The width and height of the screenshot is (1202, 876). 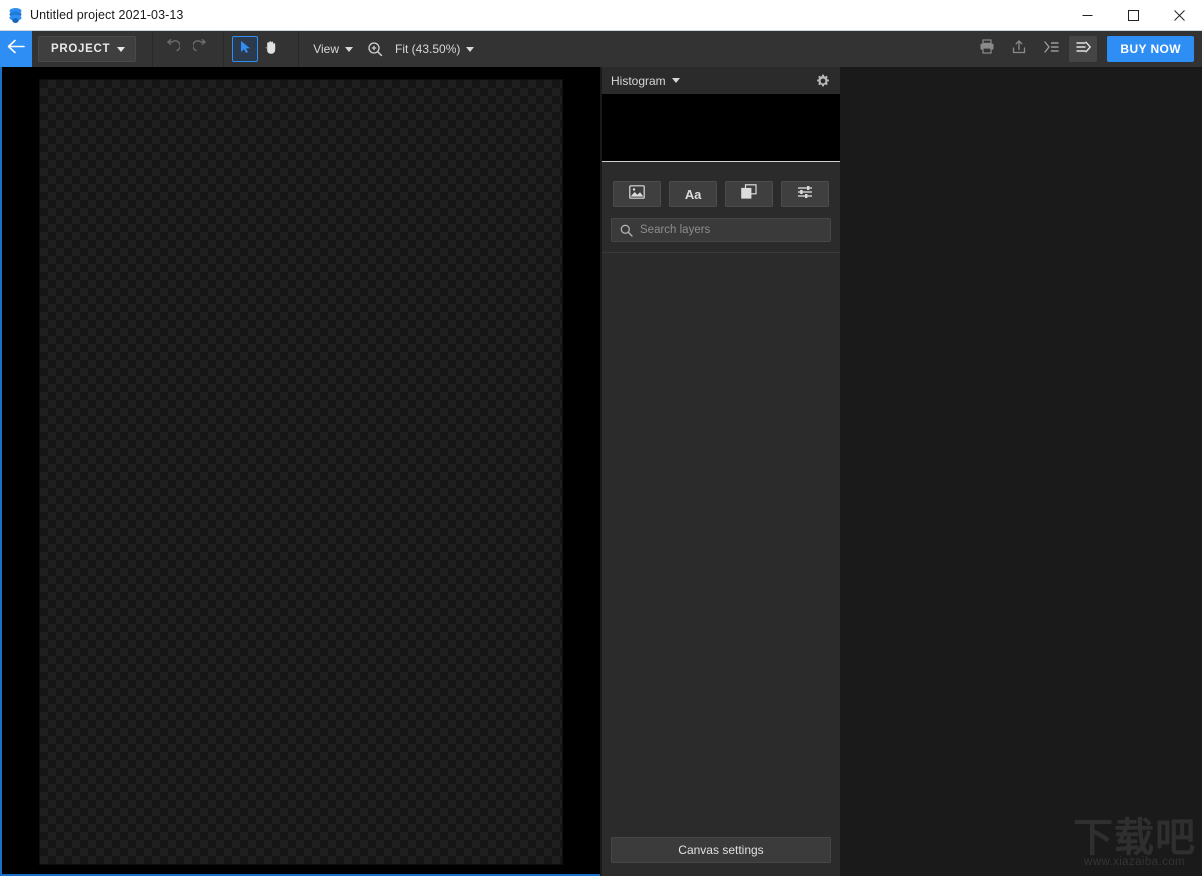 I want to click on tool-group, so click(x=186, y=49).